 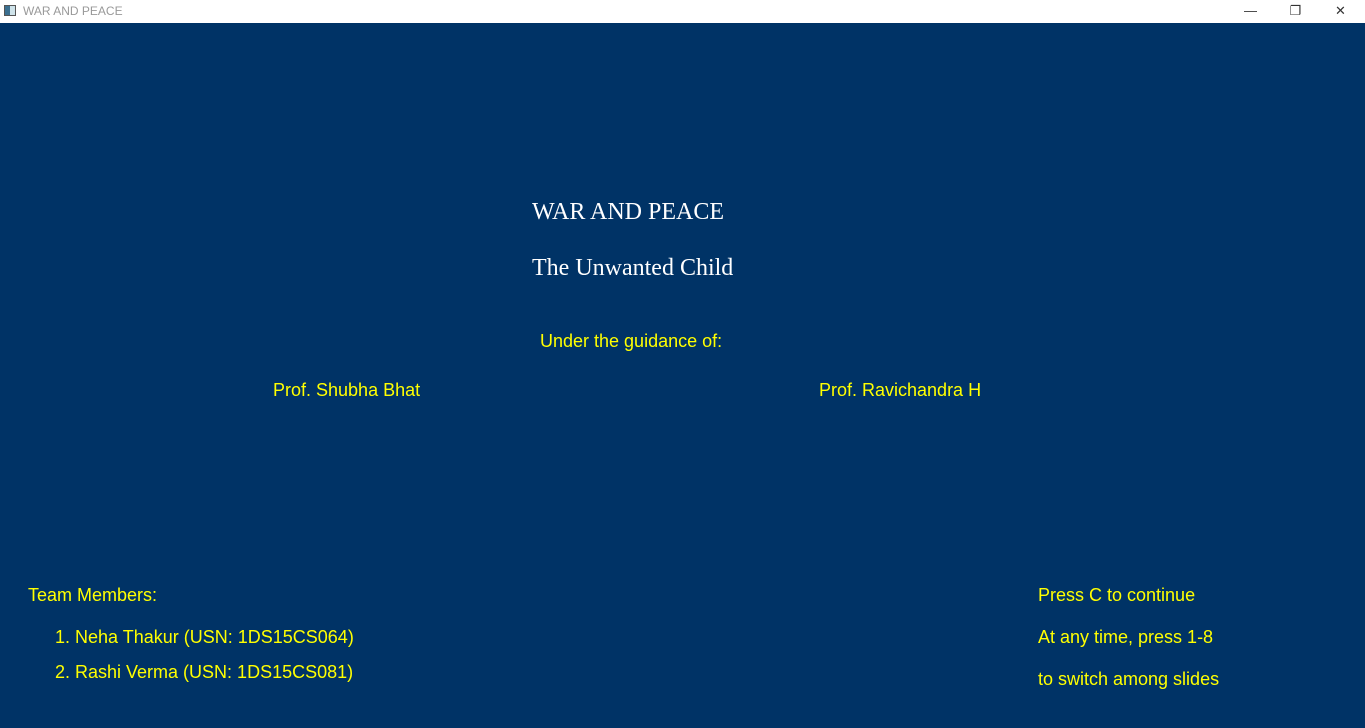 I want to click on instruction-text: Press C to continue, so click(x=1117, y=595).